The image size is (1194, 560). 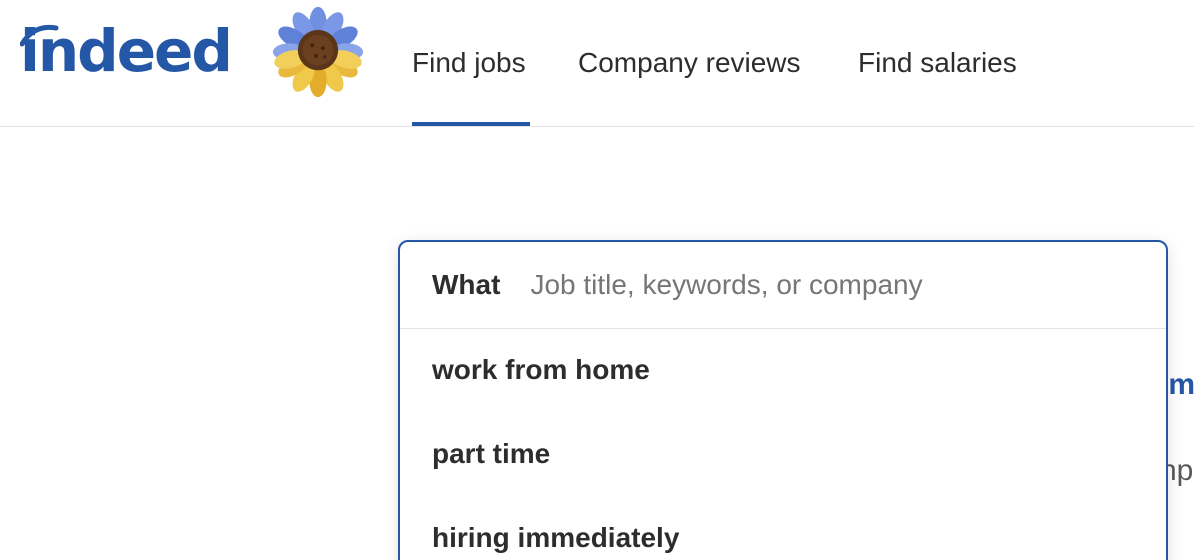 I want to click on tab-company-reviews-label: Company reviews, so click(x=689, y=62).